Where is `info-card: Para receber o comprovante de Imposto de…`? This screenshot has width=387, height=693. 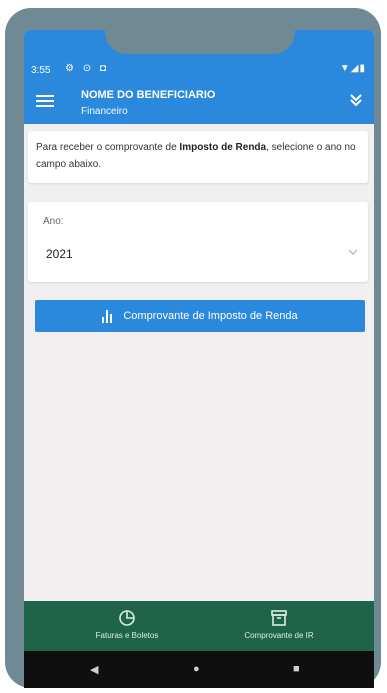
info-card: Para receber o comprovante de Imposto de… is located at coordinates (198, 157).